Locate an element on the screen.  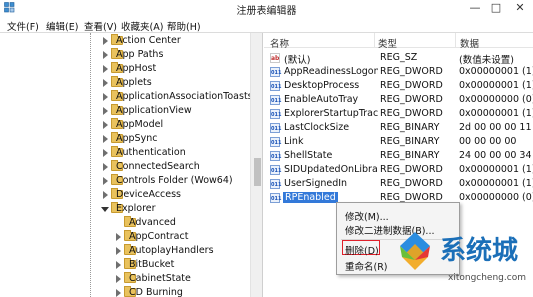
value-row: 011 Link REG_BINARY 00 00 00 00 is located at coordinates (398, 142).